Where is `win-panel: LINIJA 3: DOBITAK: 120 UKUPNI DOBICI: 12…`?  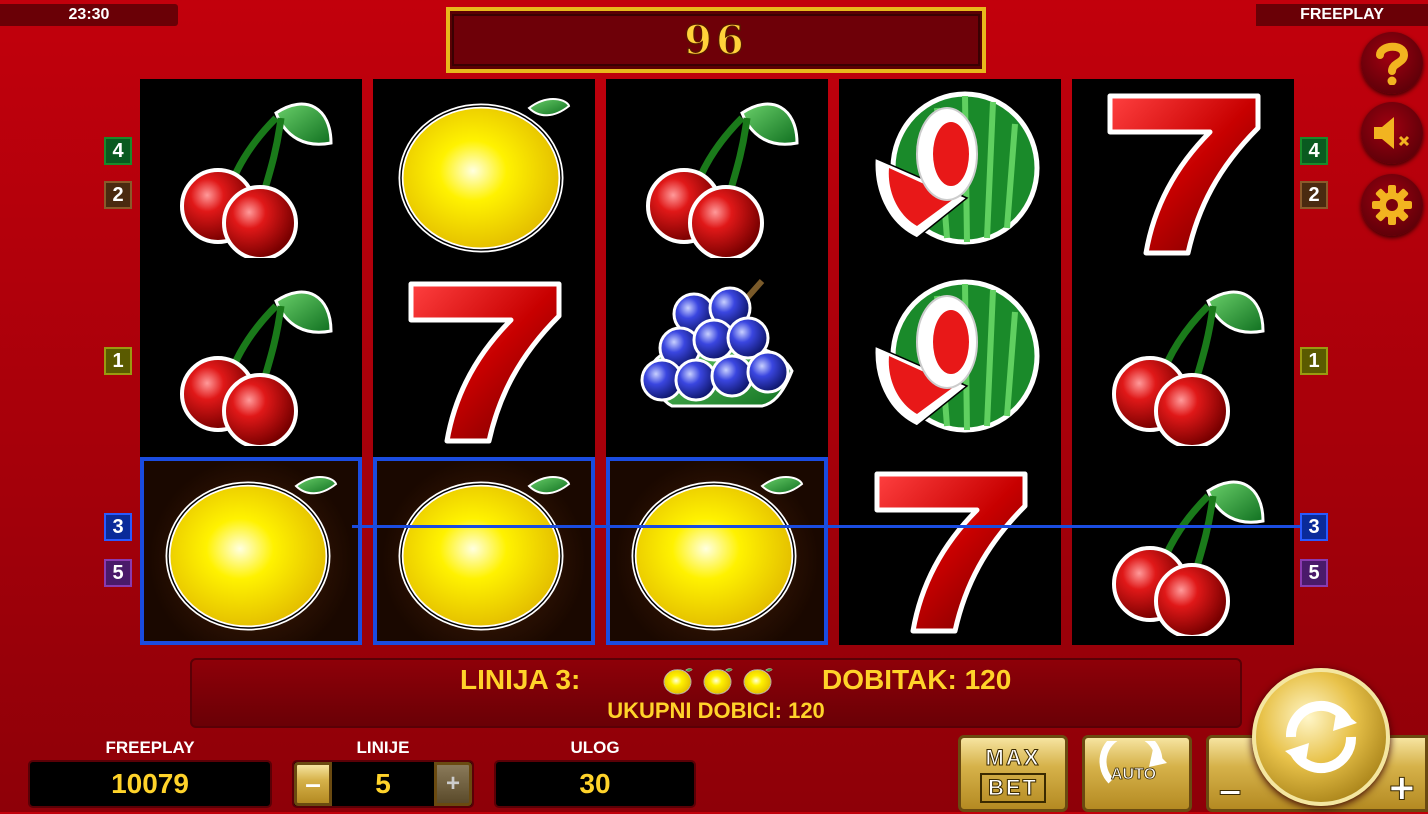
win-panel: LINIJA 3: DOBITAK: 120 UKUPNI DOBICI: 12… is located at coordinates (716, 693).